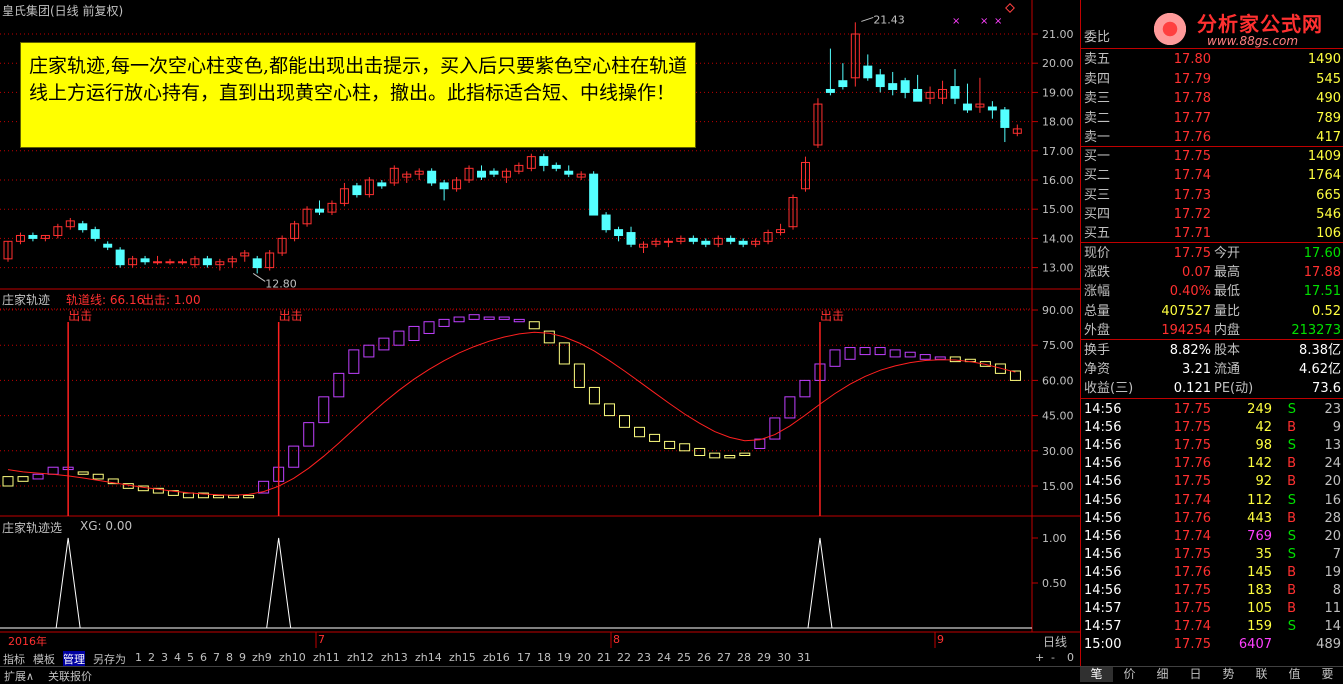 Image resolution: width=1343 pixels, height=684 pixels. I want to click on formula-tab-7: 4, so click(177, 657).